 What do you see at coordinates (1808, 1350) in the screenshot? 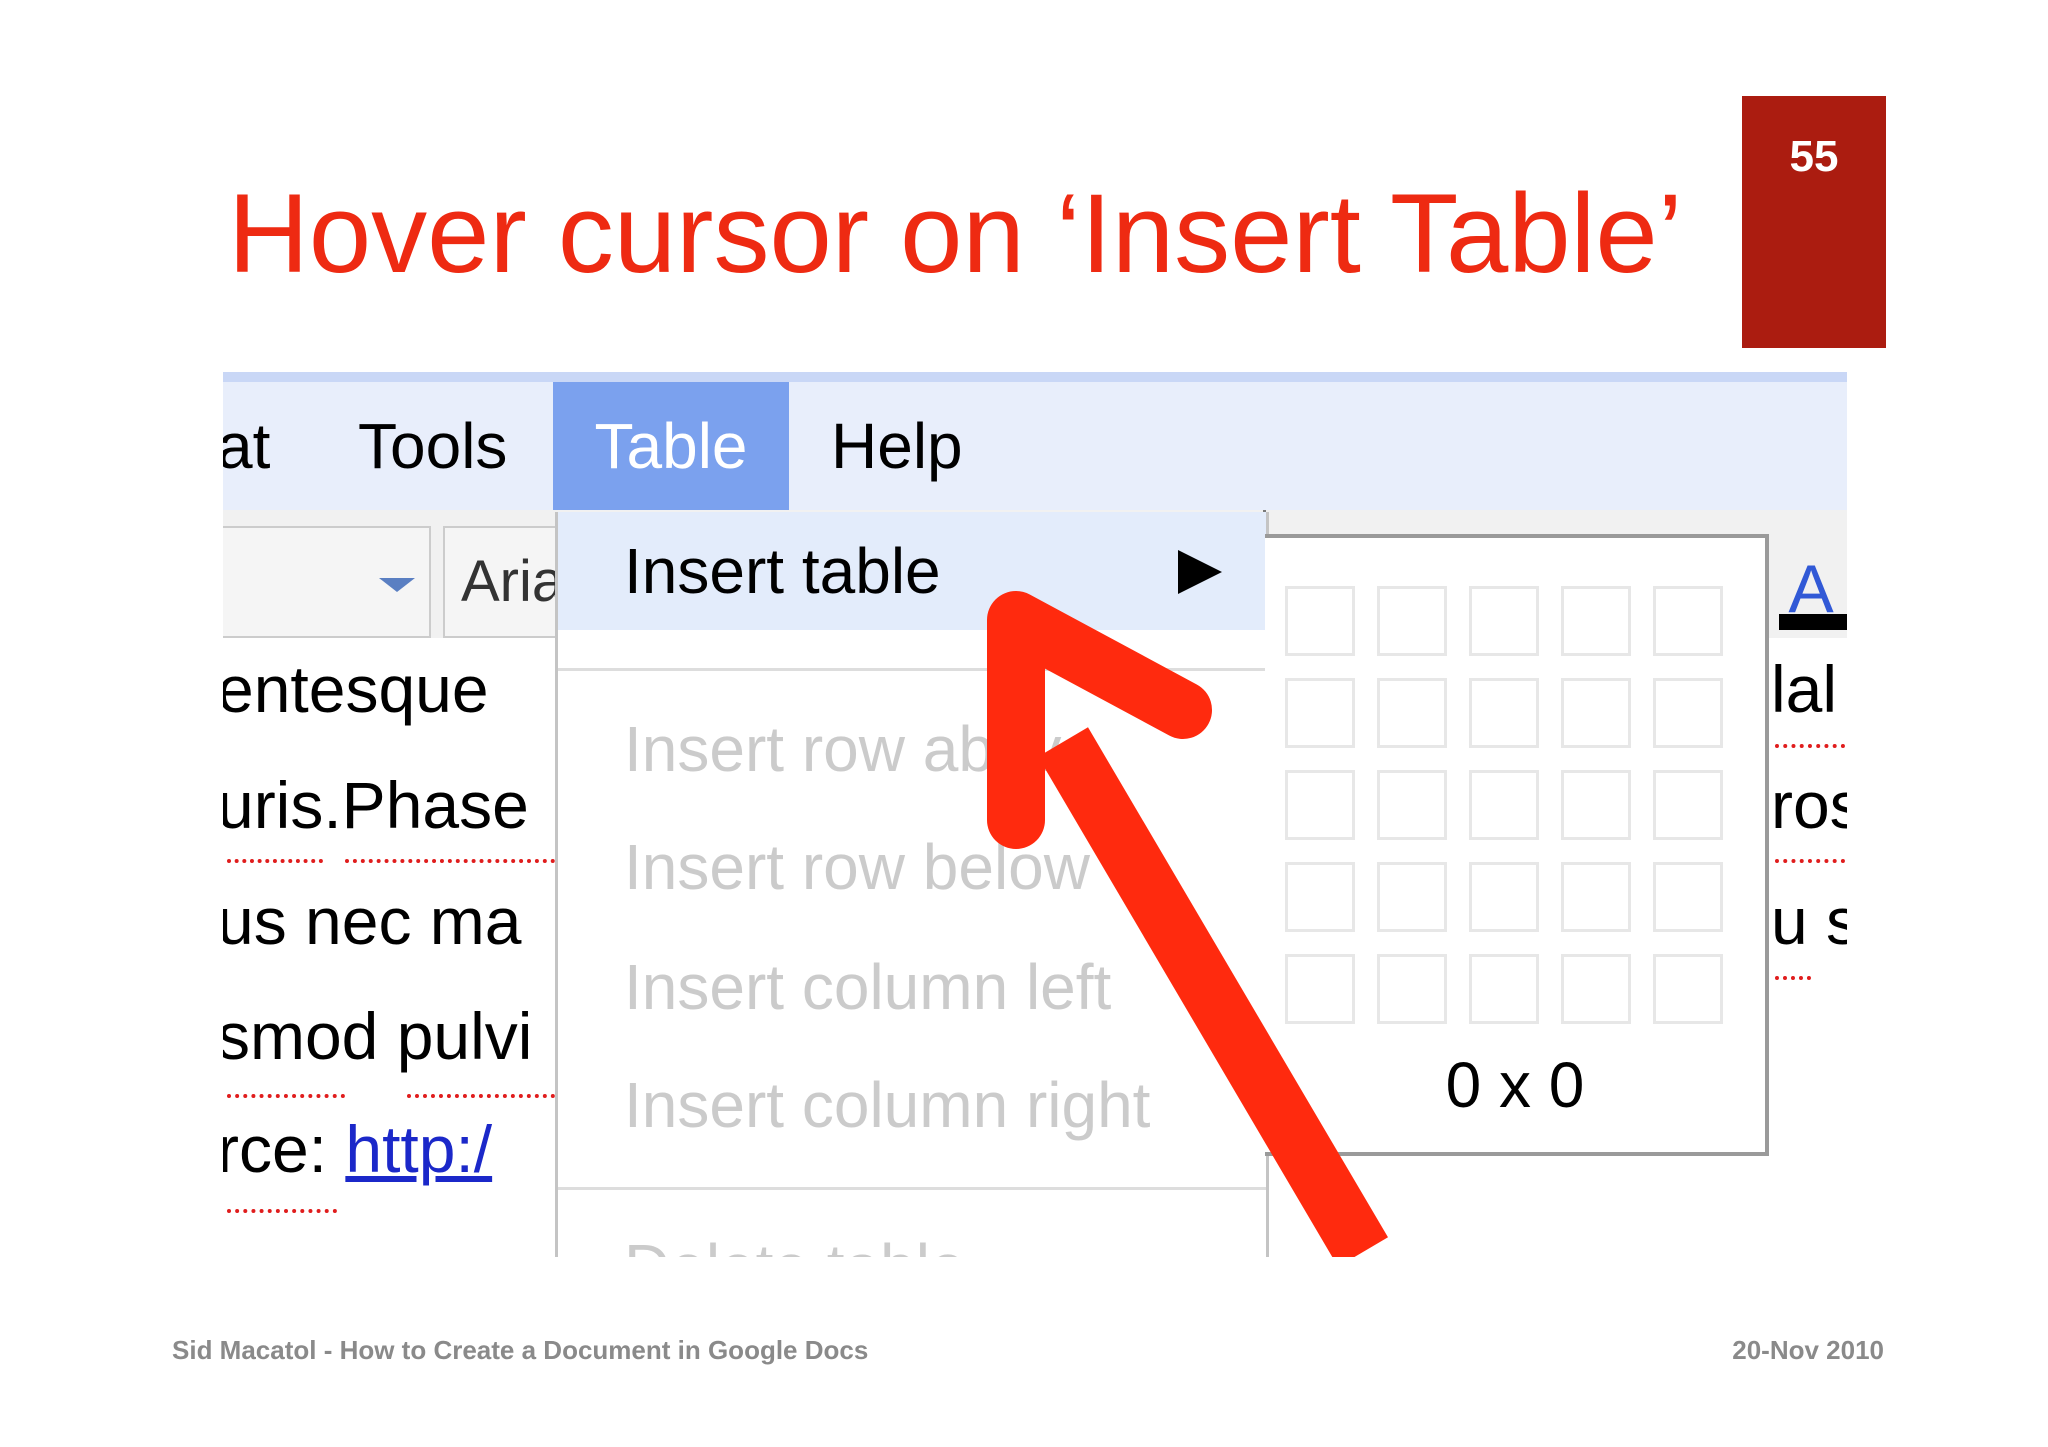
I see `footer-date: 20-Nov 2010` at bounding box center [1808, 1350].